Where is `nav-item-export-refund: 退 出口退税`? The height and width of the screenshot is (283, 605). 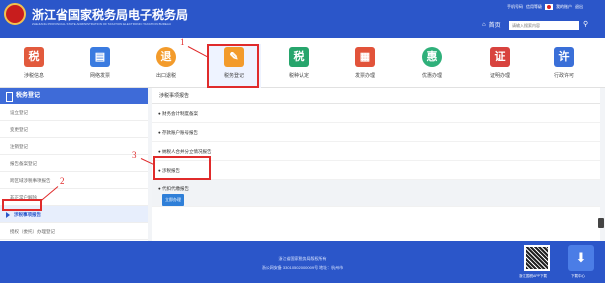
nav-item-export-refund: 退 出口退税 is located at coordinates (166, 66).